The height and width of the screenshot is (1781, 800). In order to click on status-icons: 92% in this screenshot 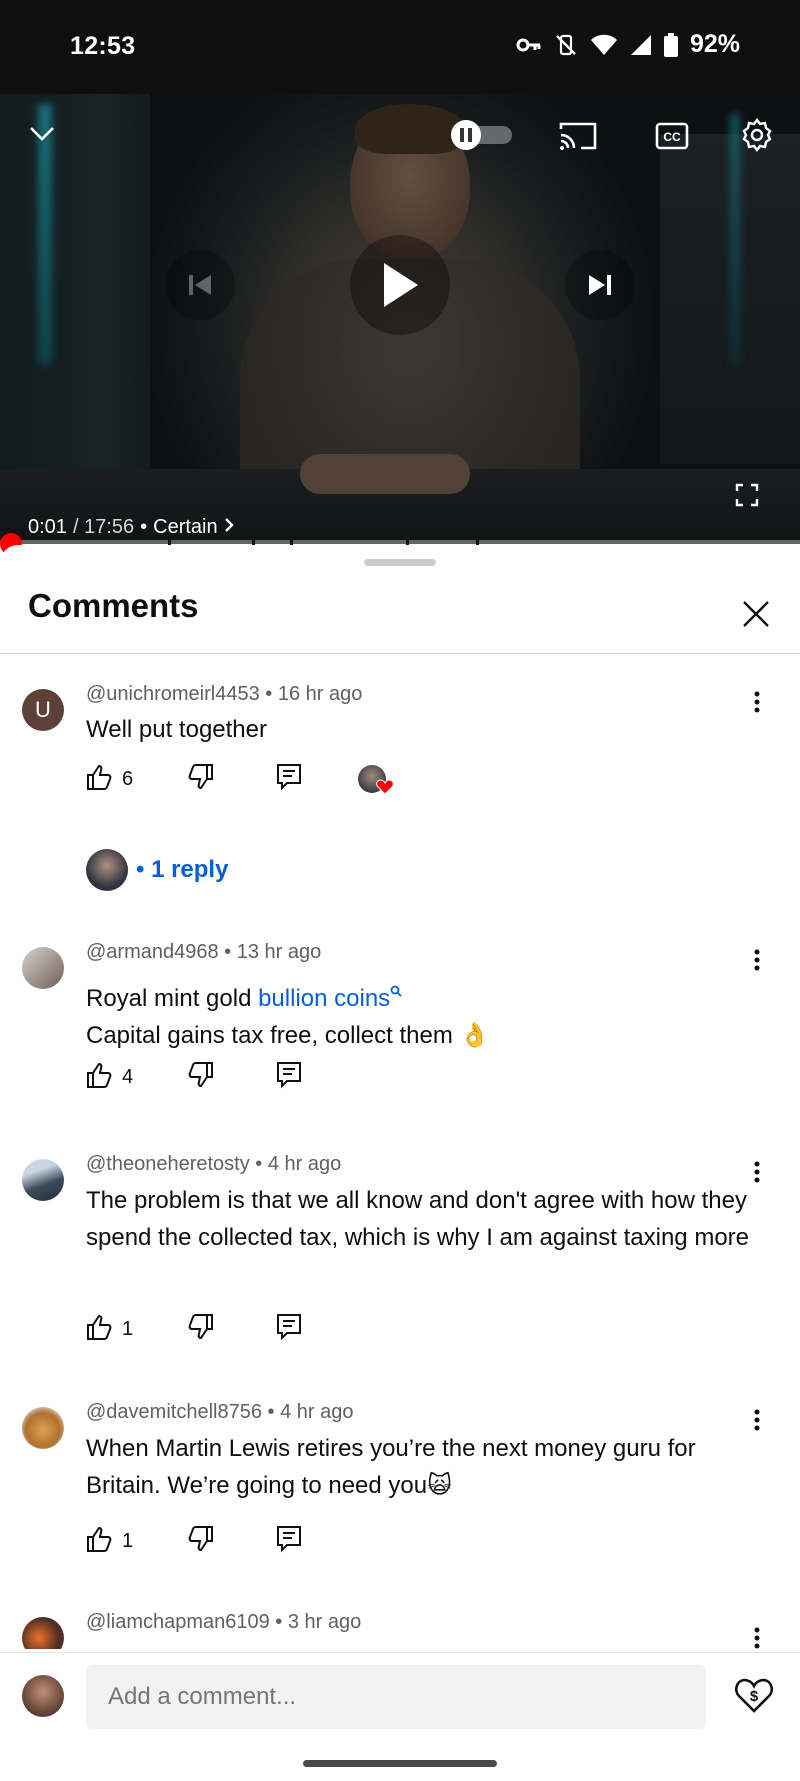, I will do `click(628, 44)`.